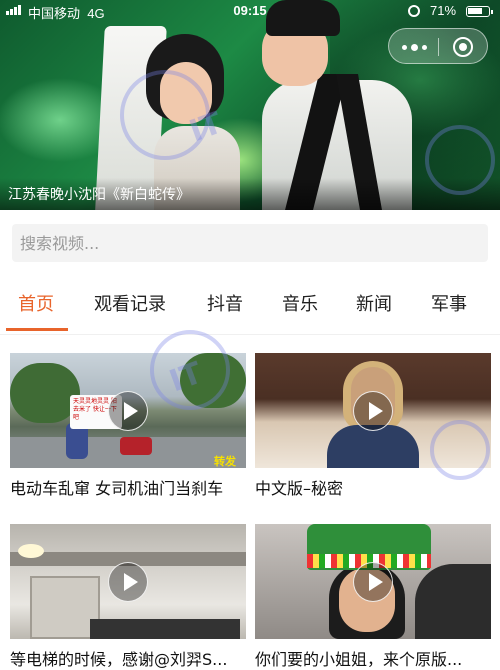  Describe the element at coordinates (449, 303) in the screenshot. I see `tab-military: 军事` at that location.